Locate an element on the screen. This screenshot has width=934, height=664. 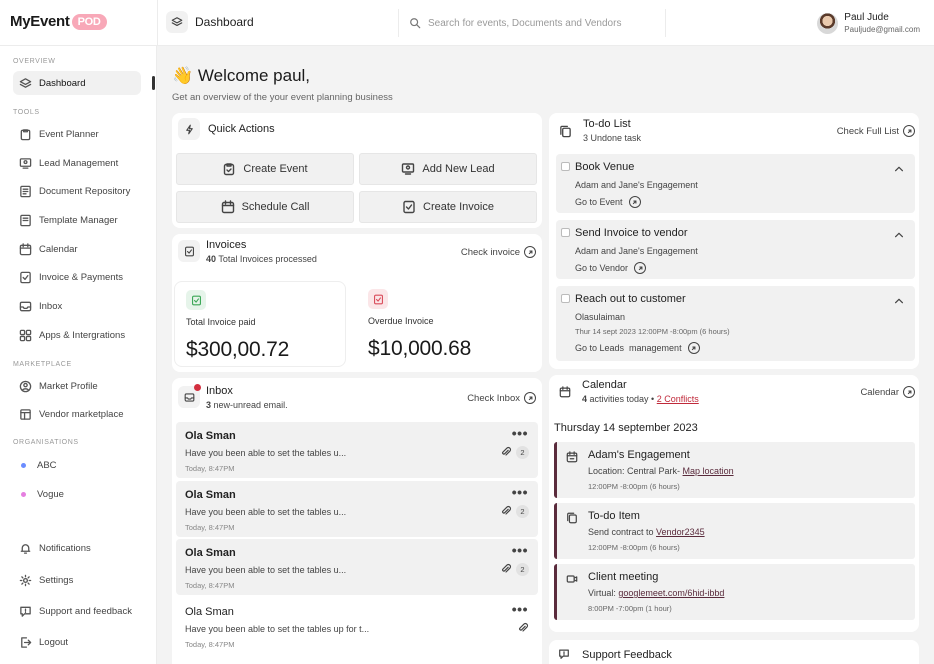
sidebar-item-settings: Settings is located at coordinates (77, 580).